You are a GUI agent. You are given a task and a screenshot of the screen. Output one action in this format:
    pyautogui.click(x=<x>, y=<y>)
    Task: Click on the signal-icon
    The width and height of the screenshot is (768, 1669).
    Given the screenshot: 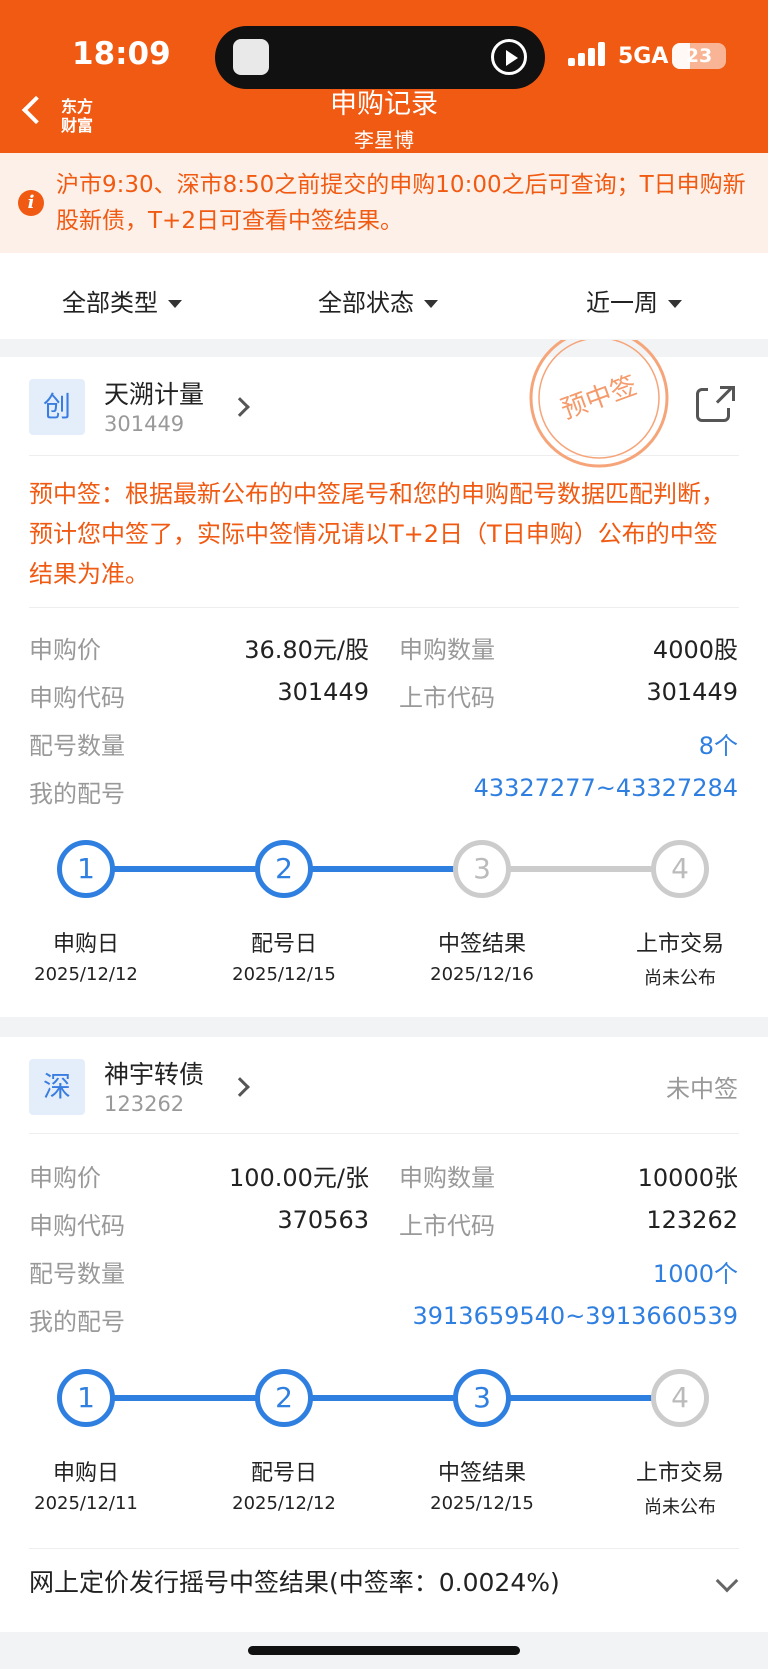 What is the action you would take?
    pyautogui.click(x=588, y=54)
    